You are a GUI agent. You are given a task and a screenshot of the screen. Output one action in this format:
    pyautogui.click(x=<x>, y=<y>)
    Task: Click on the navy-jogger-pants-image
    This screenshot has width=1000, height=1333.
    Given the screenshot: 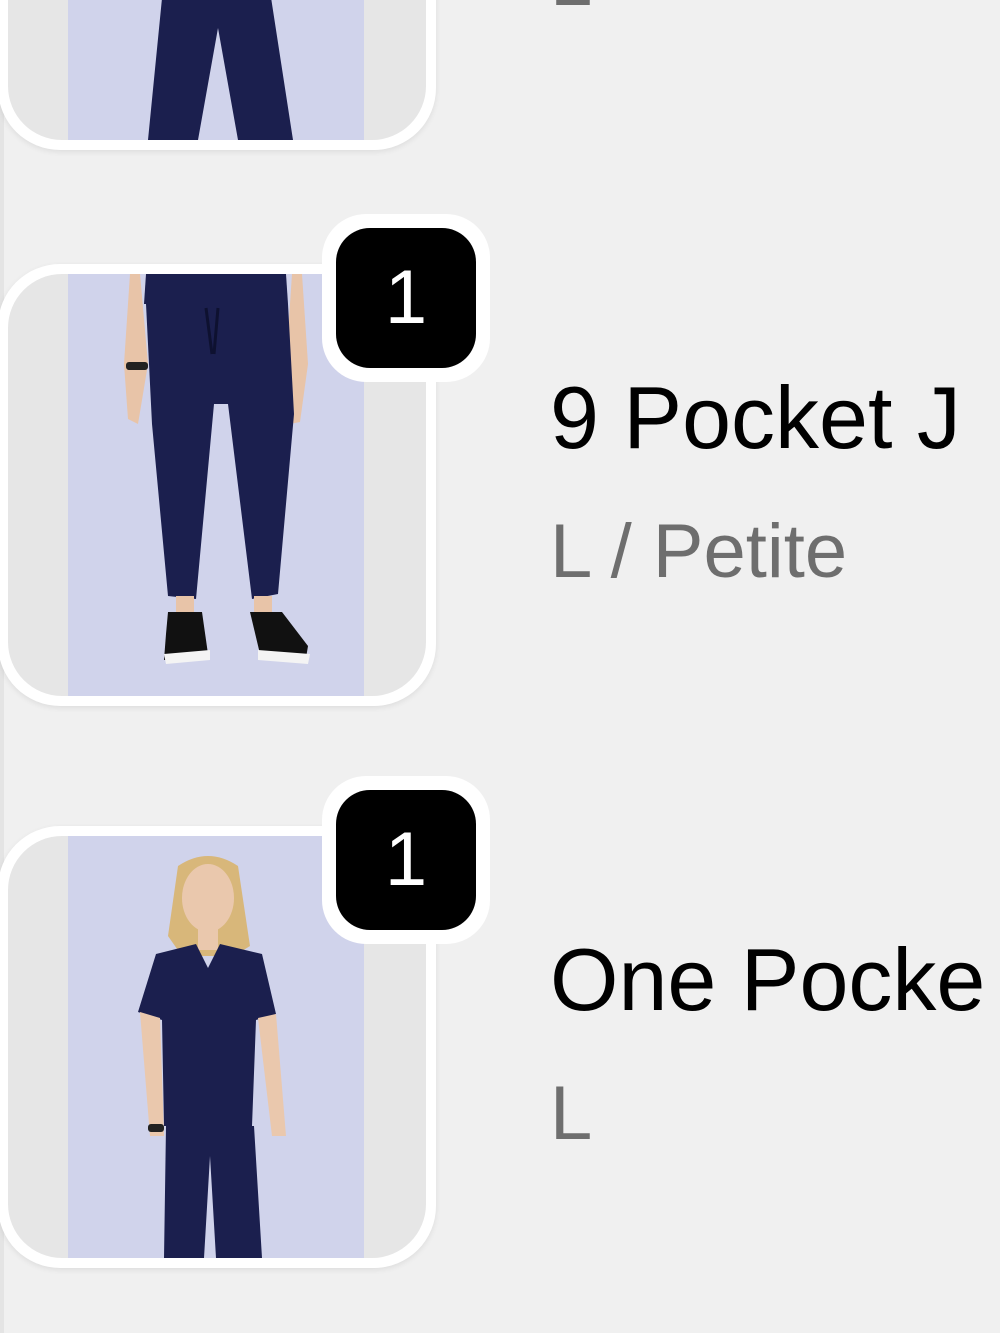 What is the action you would take?
    pyautogui.click(x=216, y=485)
    